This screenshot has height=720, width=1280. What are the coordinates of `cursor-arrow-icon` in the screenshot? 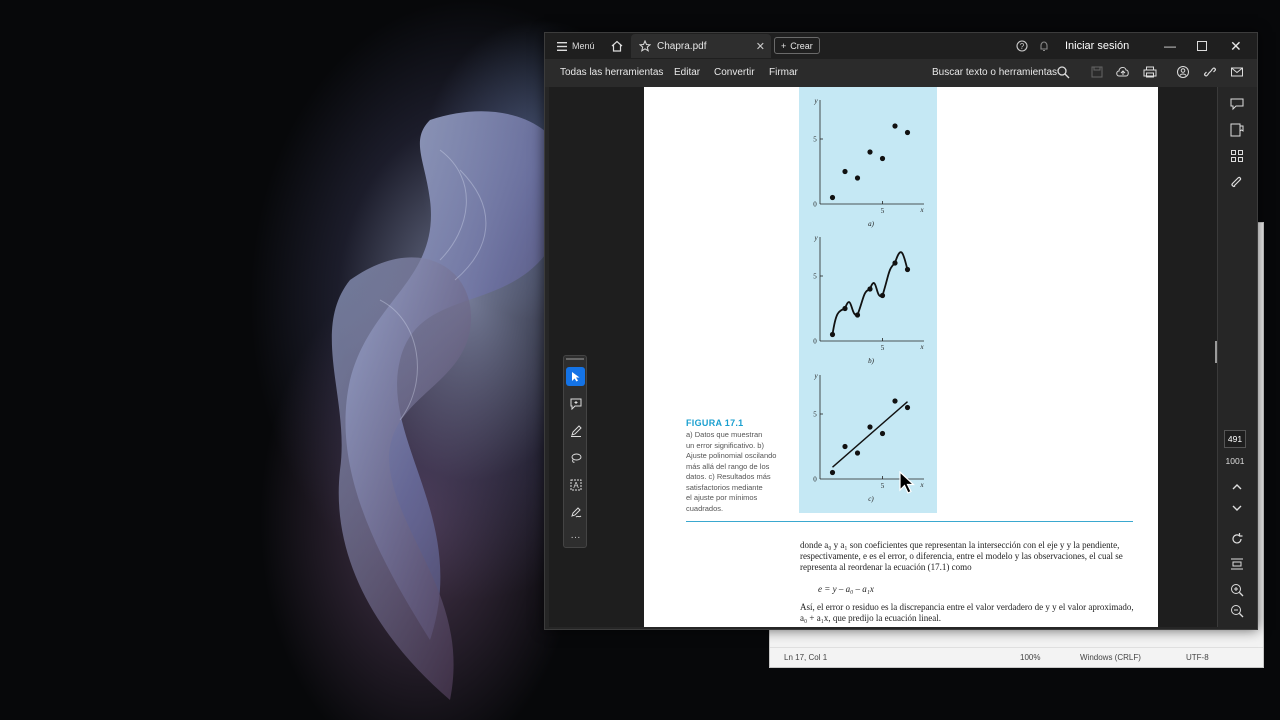 It's located at (575, 377).